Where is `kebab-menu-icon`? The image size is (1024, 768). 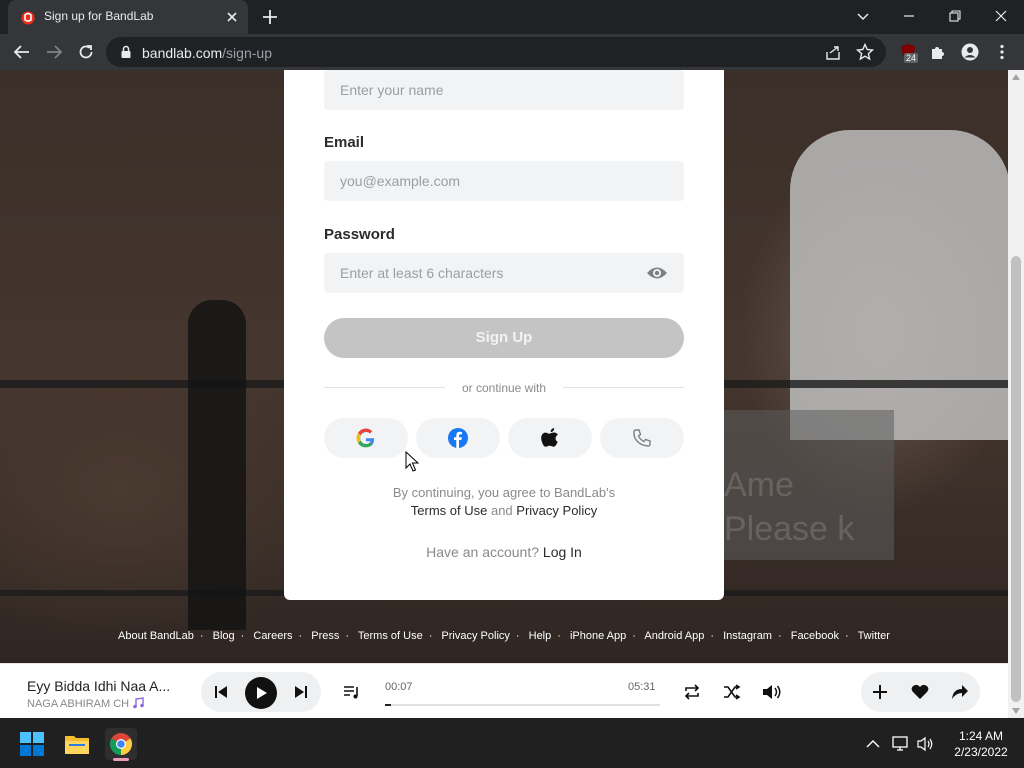
kebab-menu-icon is located at coordinates (1002, 52).